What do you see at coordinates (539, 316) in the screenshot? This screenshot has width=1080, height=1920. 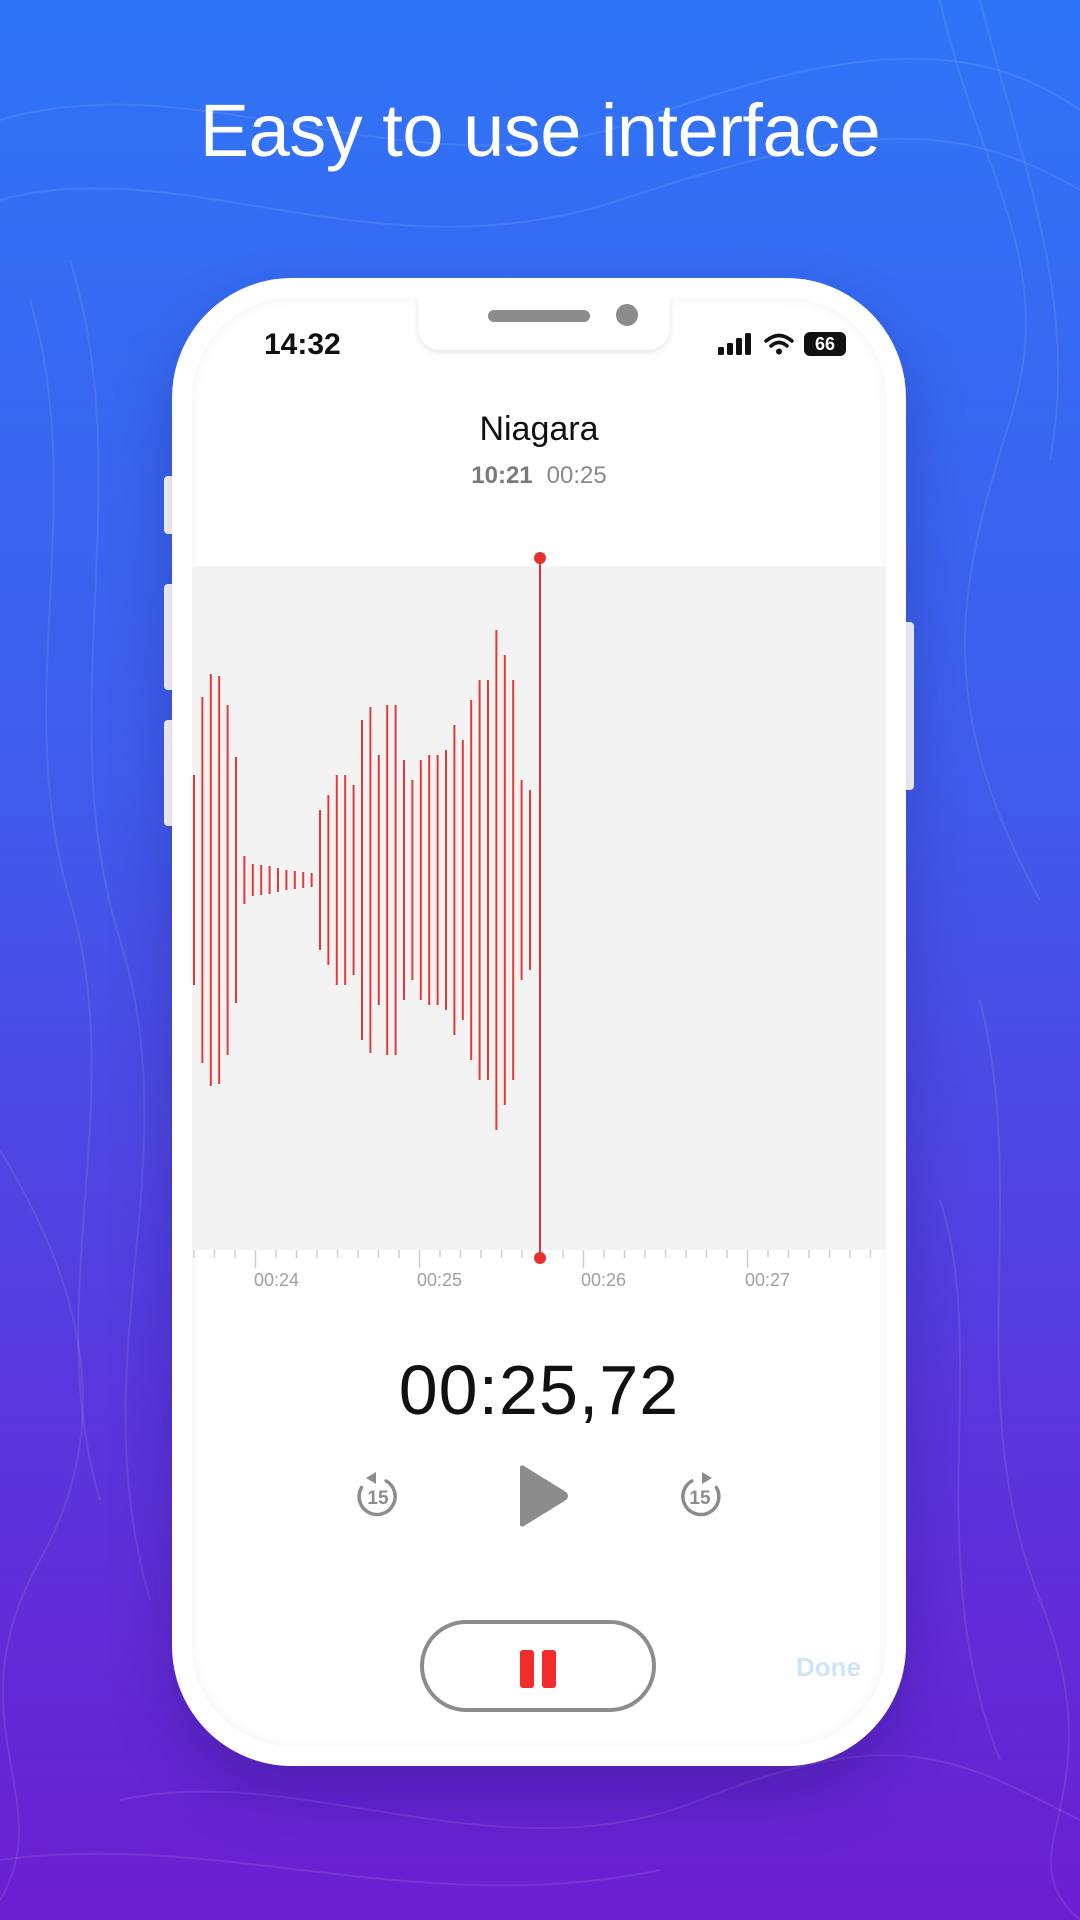 I see `speaker-grille` at bounding box center [539, 316].